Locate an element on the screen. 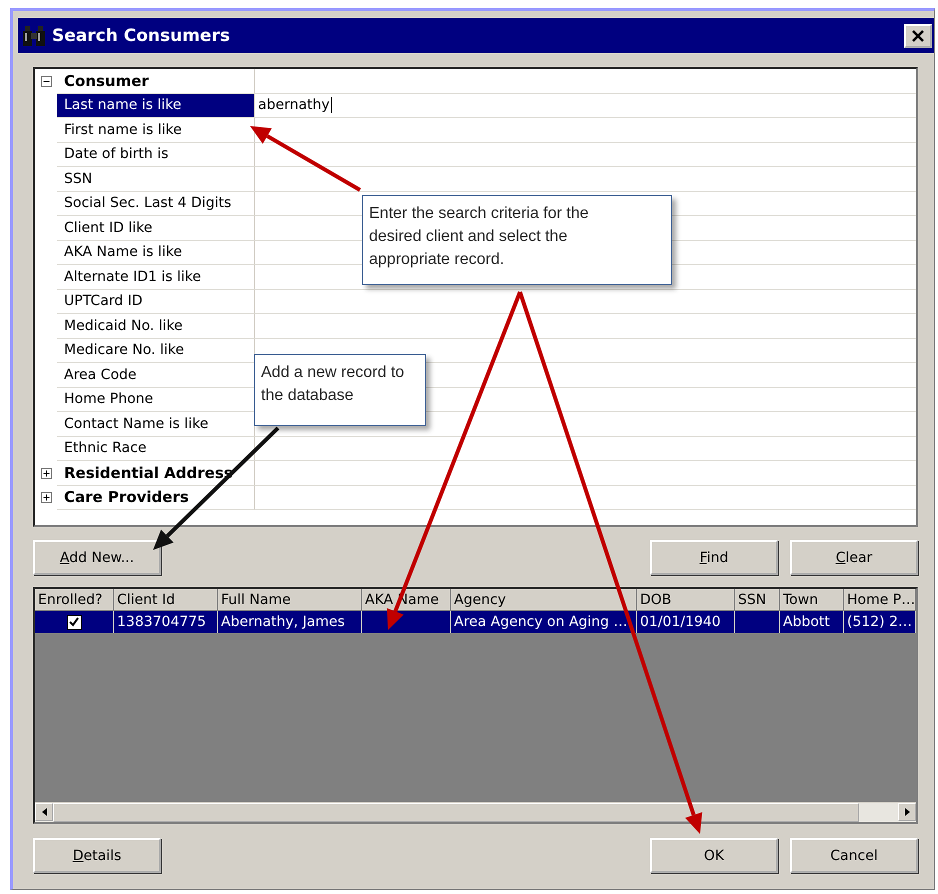 This screenshot has height=894, width=938. criteria-label: Home Phone is located at coordinates (156, 400).